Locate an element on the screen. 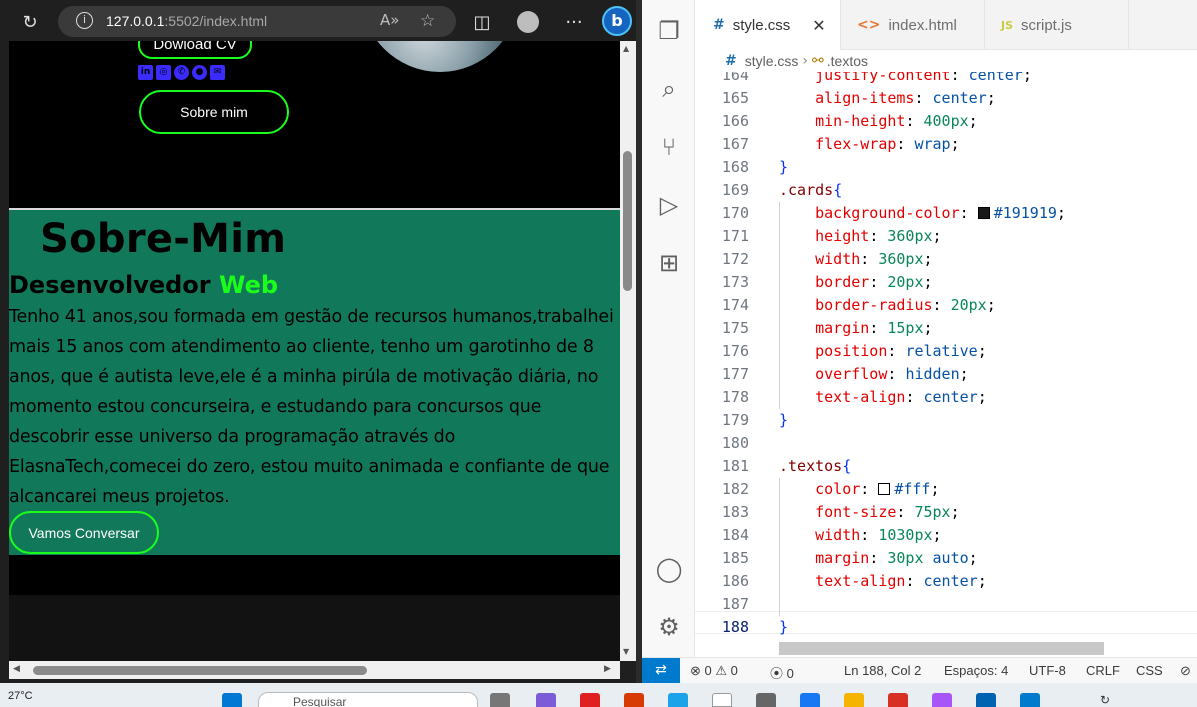 Image resolution: width=1197 pixels, height=707 pixels. tab-index-html: <> index.html is located at coordinates (913, 25).